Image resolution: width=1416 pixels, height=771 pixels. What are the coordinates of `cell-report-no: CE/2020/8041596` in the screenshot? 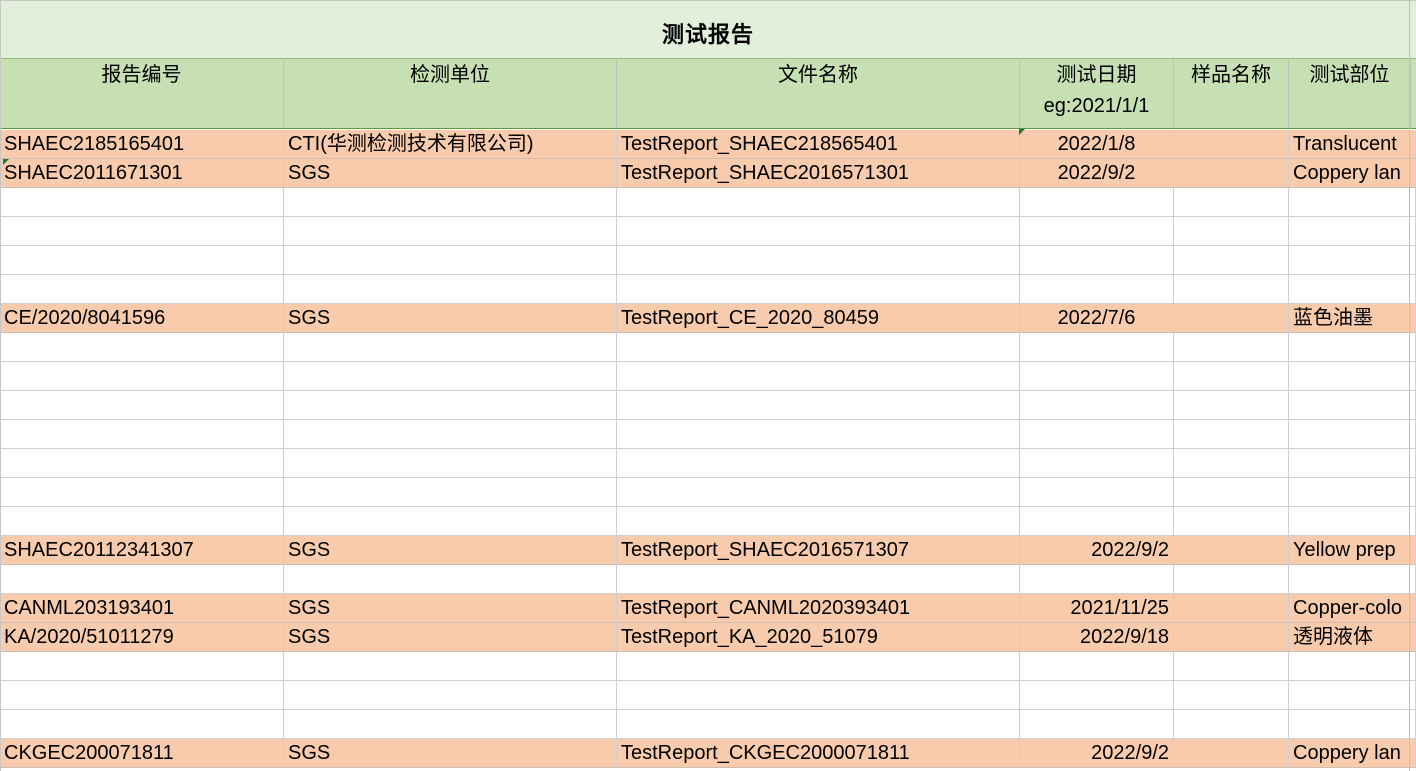 It's located at (142, 318).